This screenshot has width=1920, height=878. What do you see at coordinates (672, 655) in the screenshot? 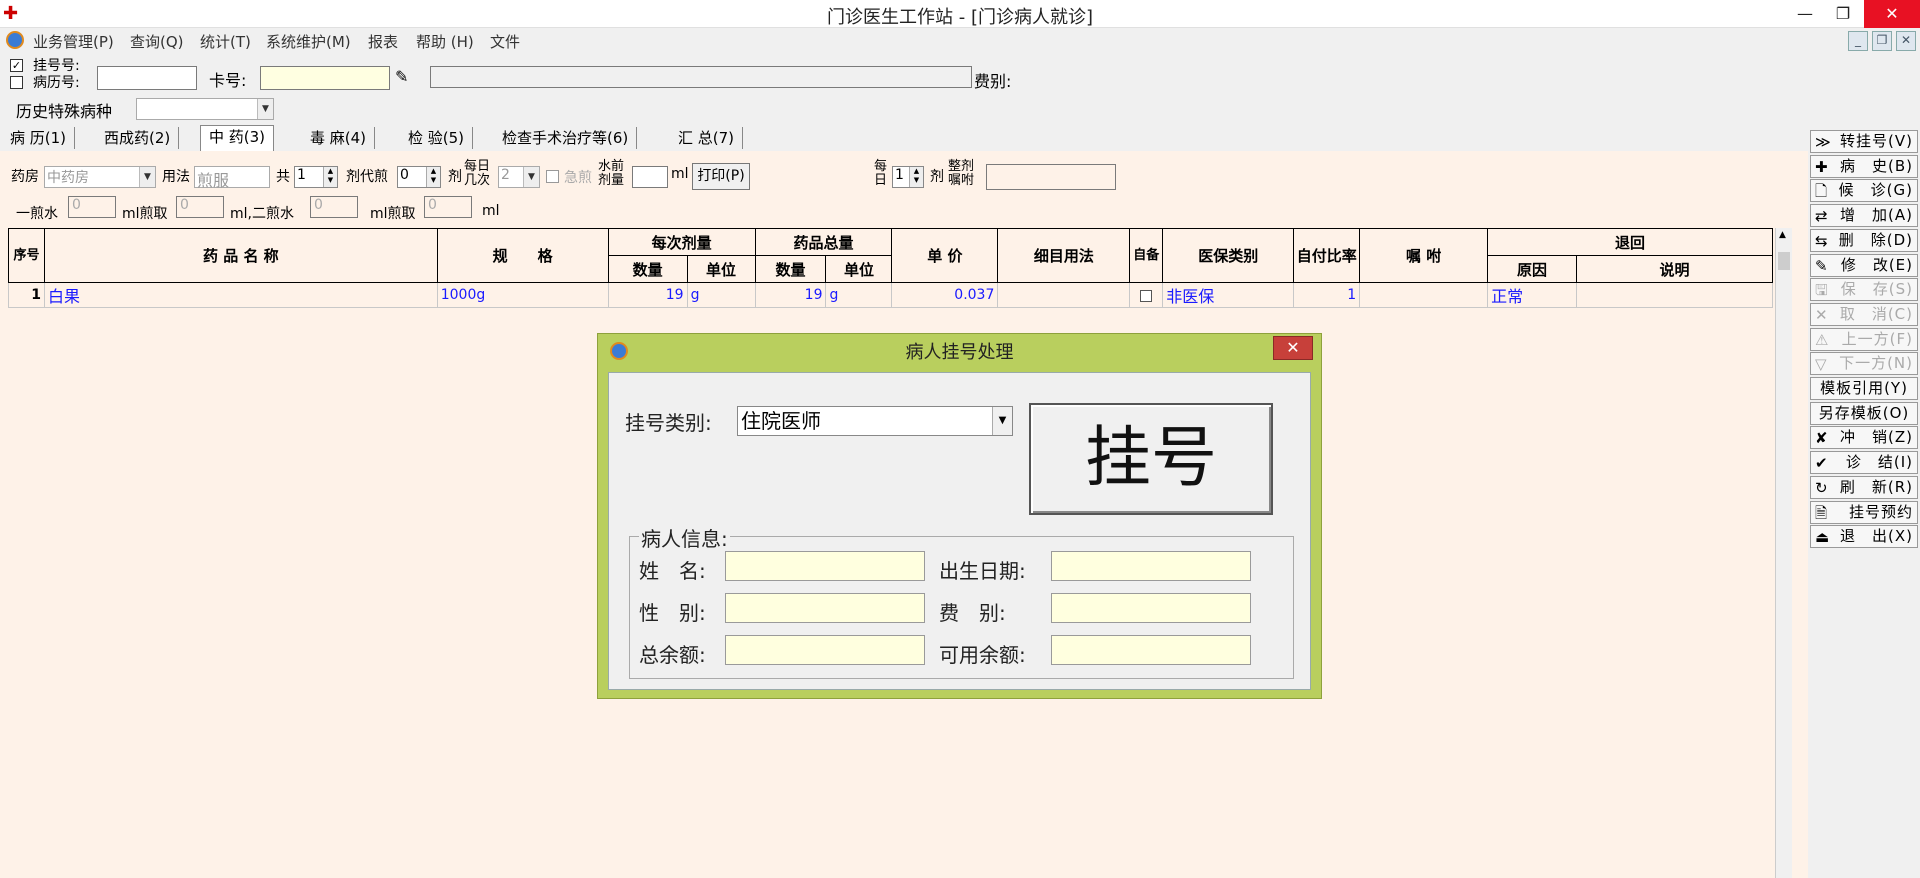
I see `balance-label: 总余额:` at bounding box center [672, 655].